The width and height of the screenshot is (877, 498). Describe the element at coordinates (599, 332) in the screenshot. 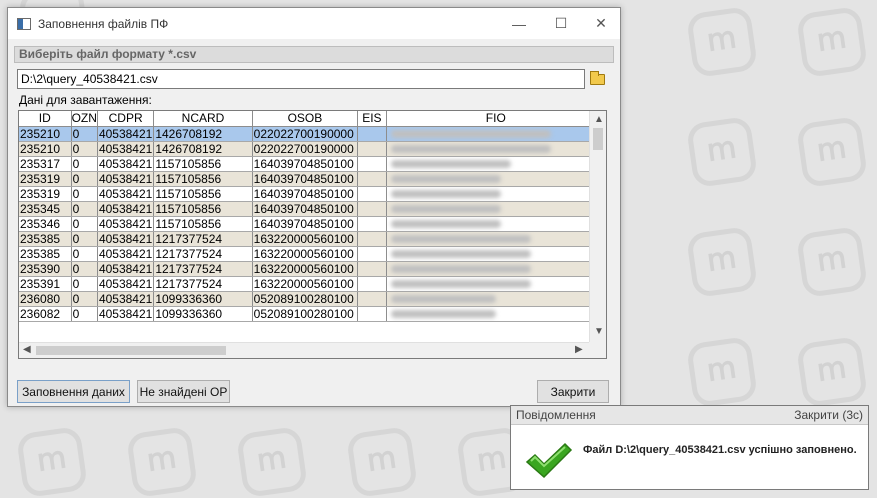

I see `scroll-down-icon: ▼` at that location.